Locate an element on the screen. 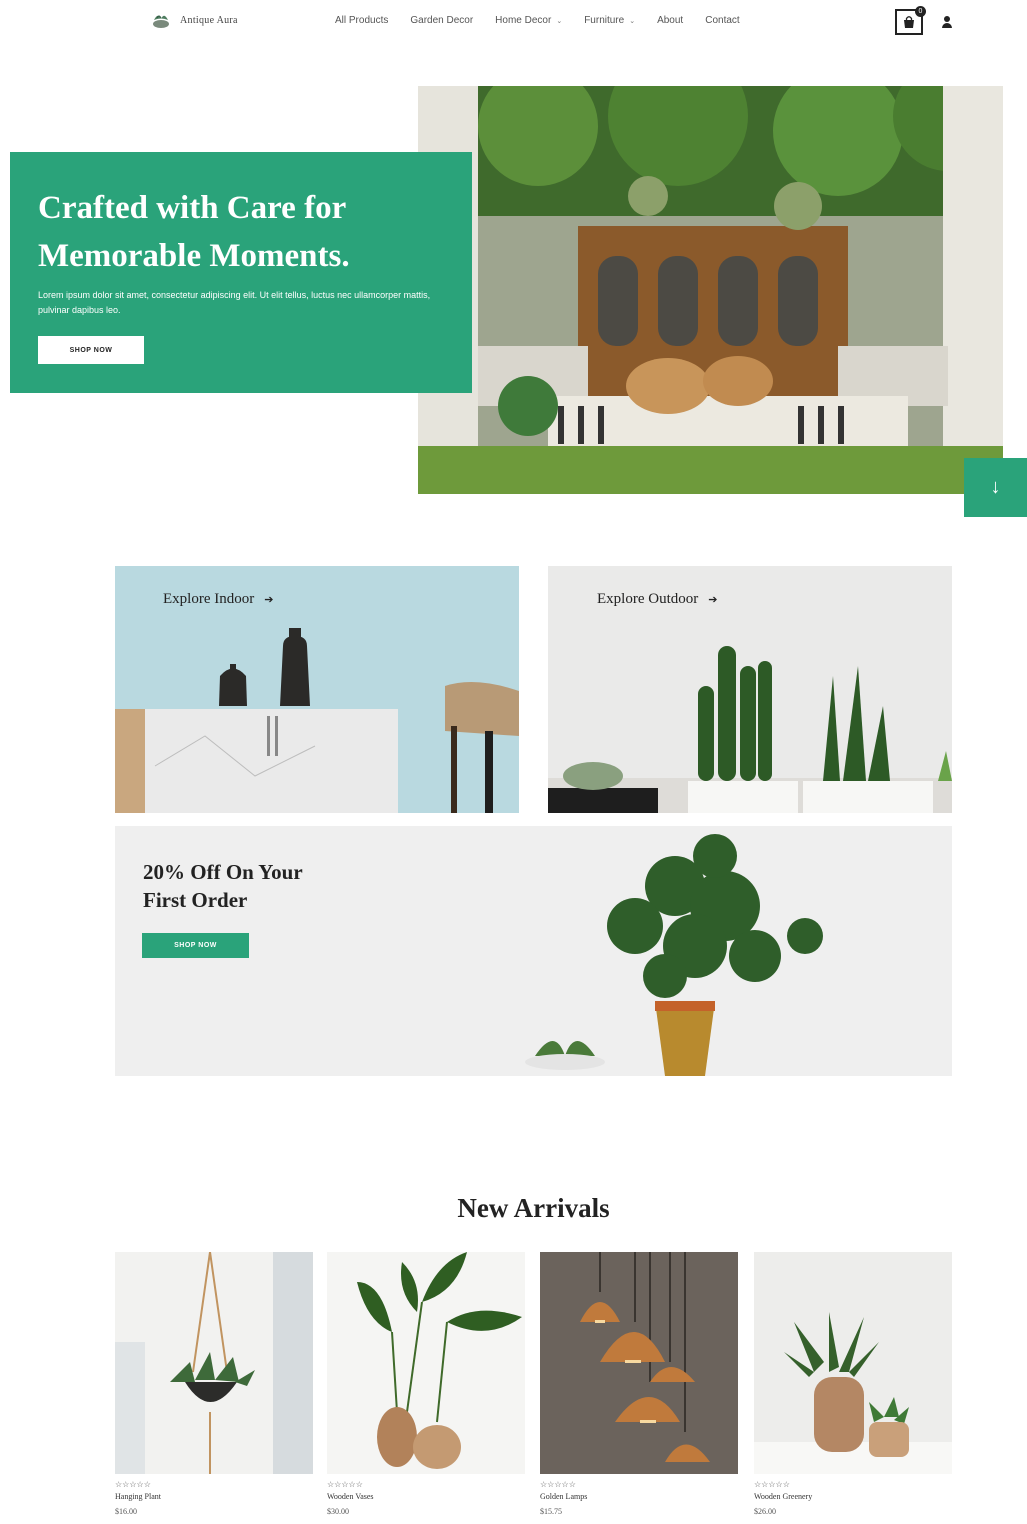  new-arrivals-title: New Arrivals is located at coordinates (533, 1208).